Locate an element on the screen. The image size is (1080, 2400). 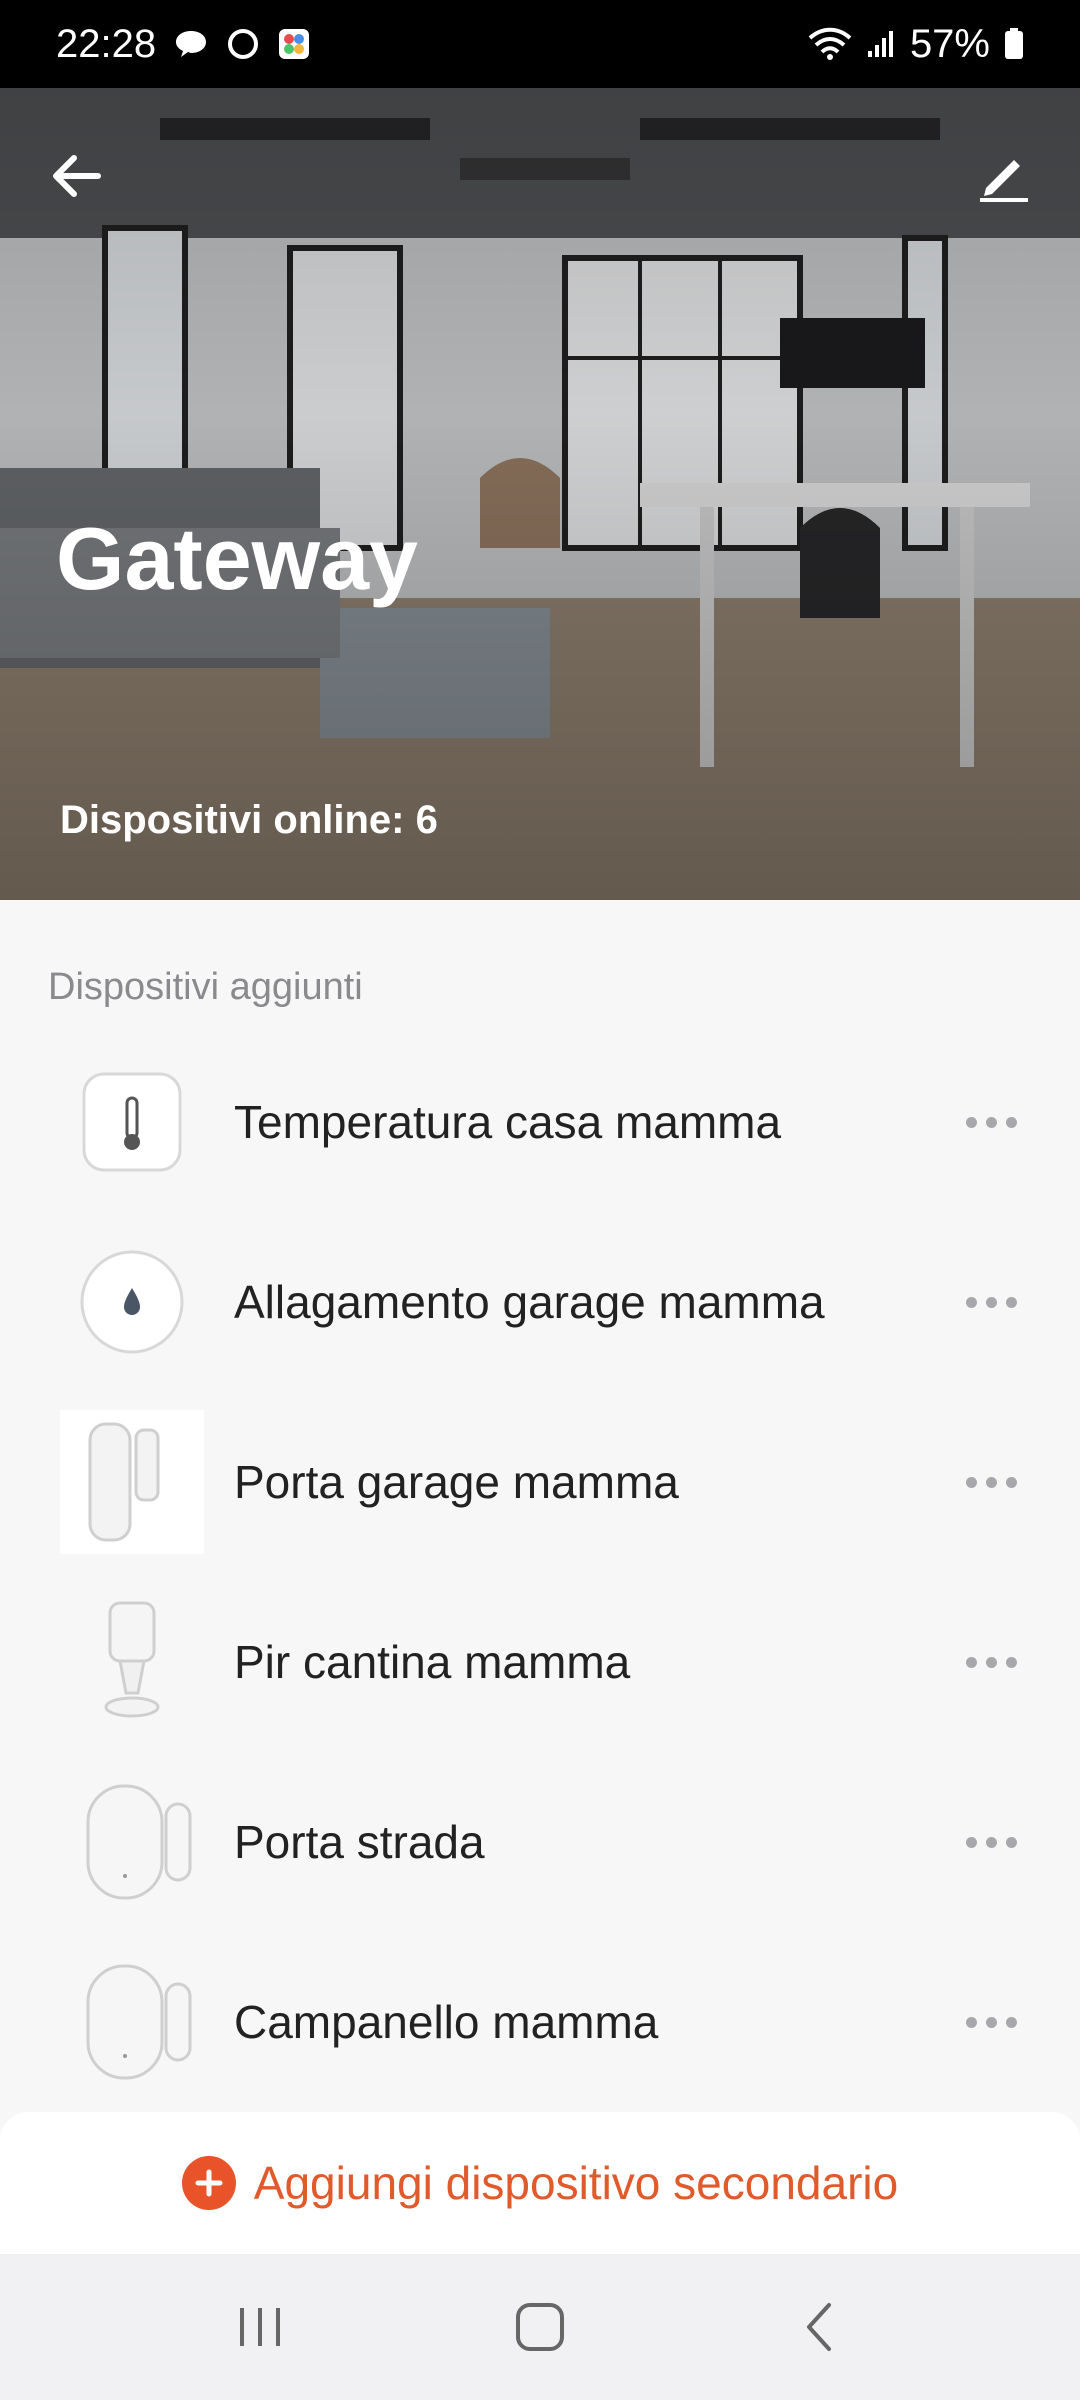
device-row: Allagamento garage mamma is located at coordinates (540, 1302).